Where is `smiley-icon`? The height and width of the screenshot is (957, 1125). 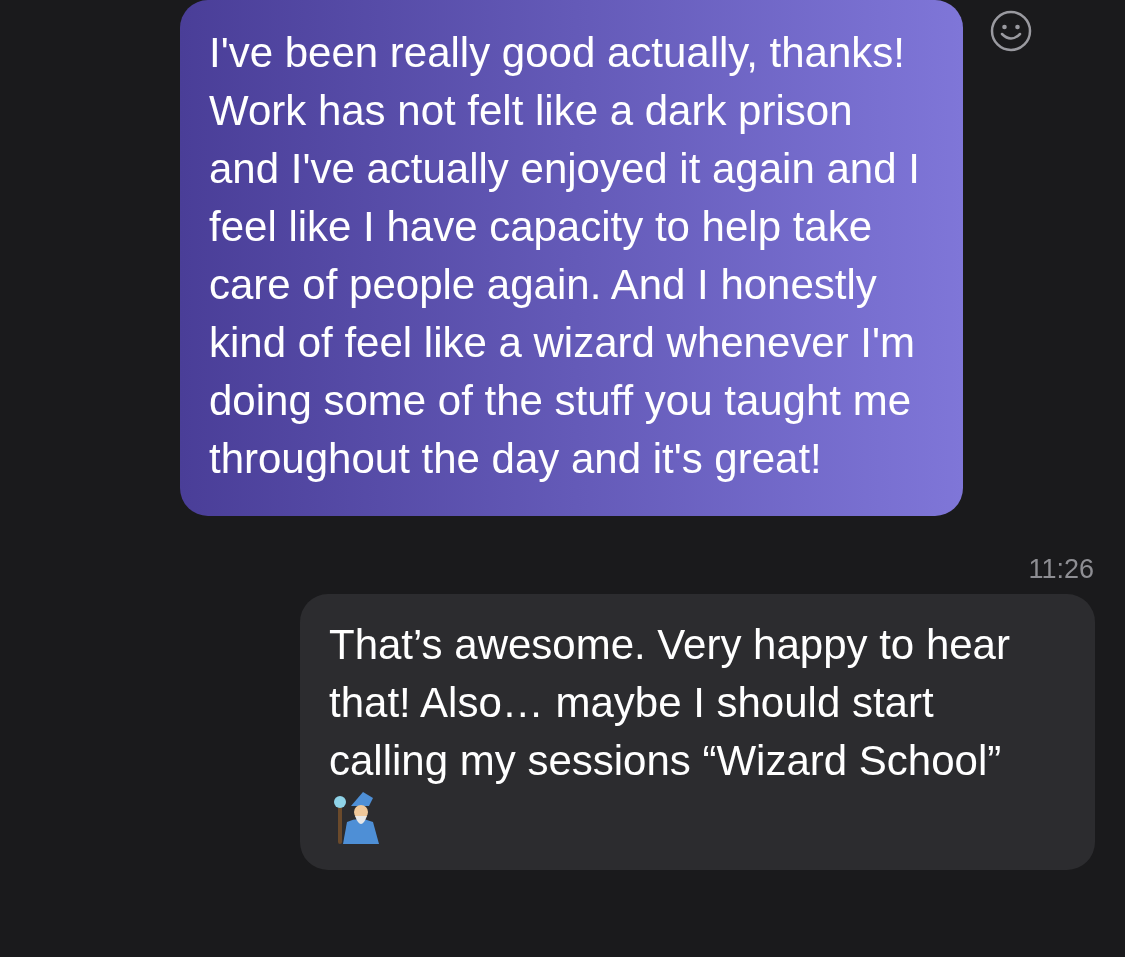 smiley-icon is located at coordinates (1011, 31).